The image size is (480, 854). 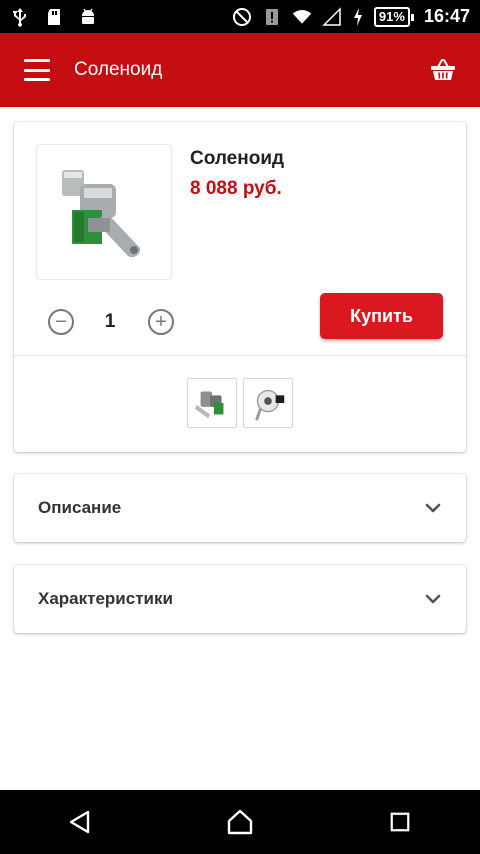 What do you see at coordinates (161, 322) in the screenshot?
I see `quantity-increase-button: +` at bounding box center [161, 322].